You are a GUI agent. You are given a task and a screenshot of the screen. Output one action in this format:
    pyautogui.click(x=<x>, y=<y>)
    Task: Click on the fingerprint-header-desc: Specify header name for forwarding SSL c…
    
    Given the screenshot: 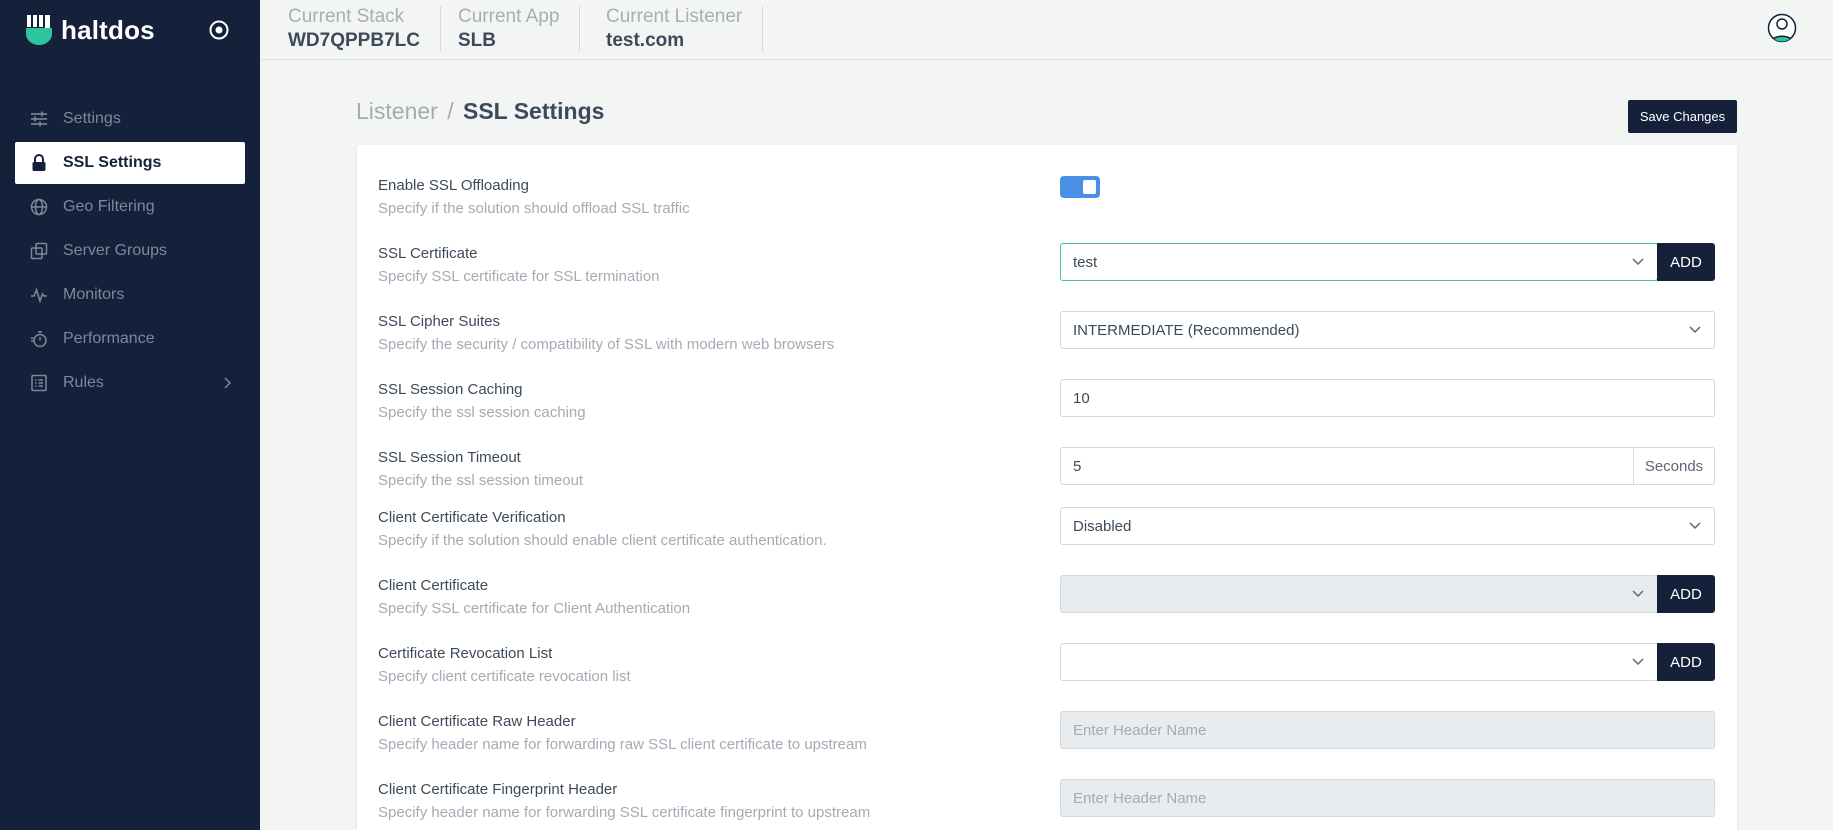 What is the action you would take?
    pyautogui.click(x=624, y=812)
    